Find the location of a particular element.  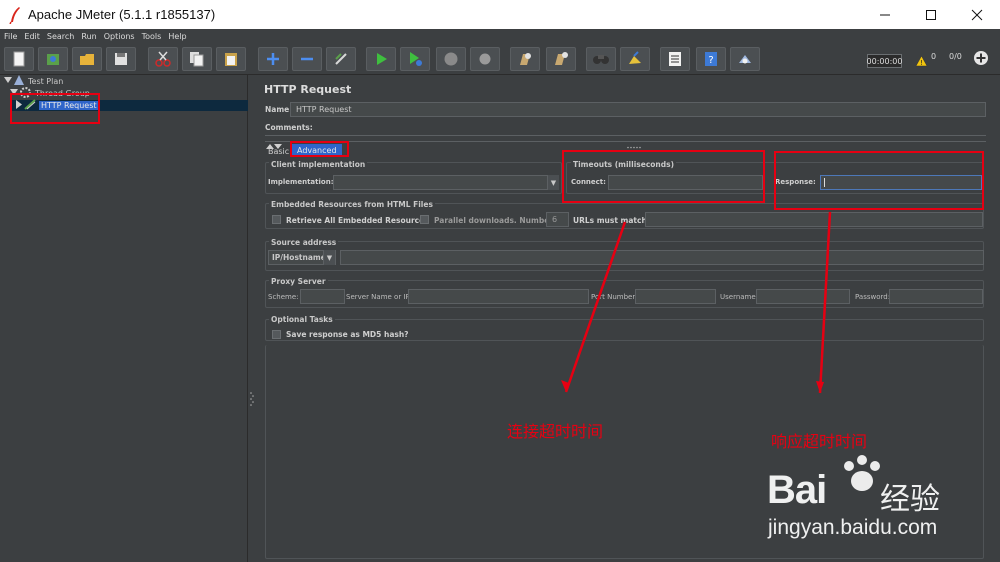

watermark-brand: Bai is located at coordinates (797, 490).